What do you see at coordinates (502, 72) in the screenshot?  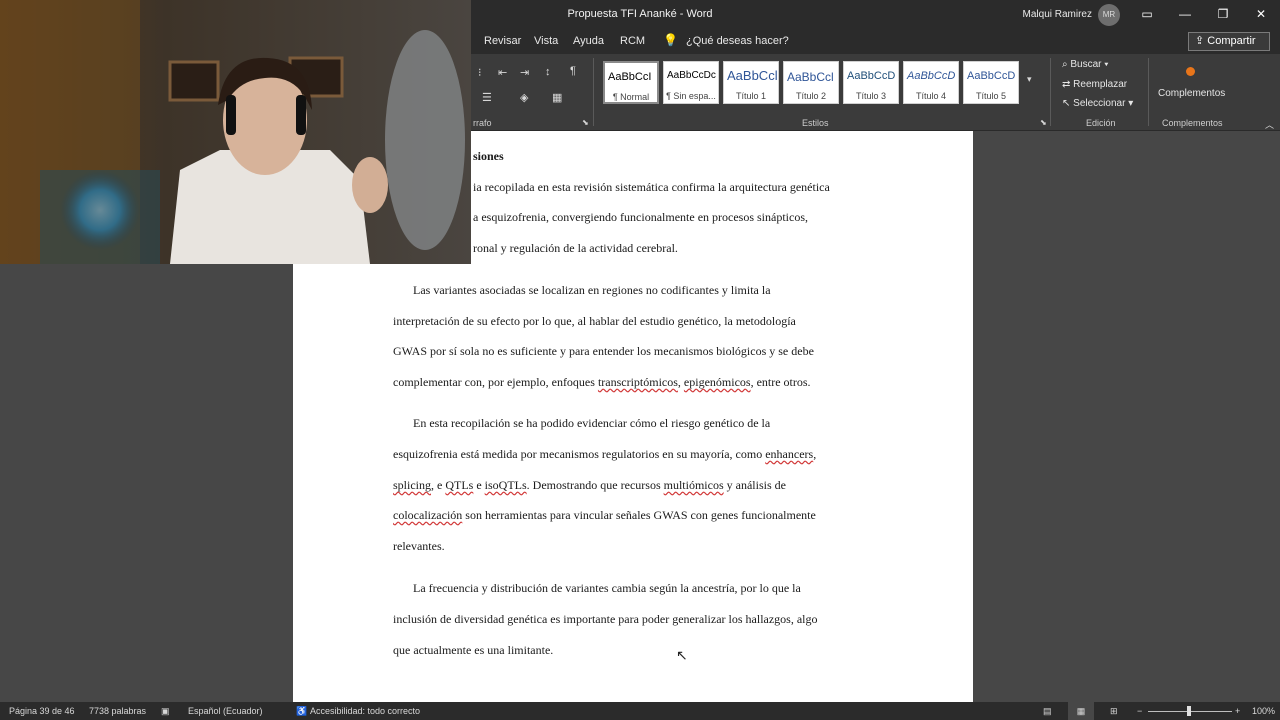 I see `decrease-indent-icon: ⇤` at bounding box center [502, 72].